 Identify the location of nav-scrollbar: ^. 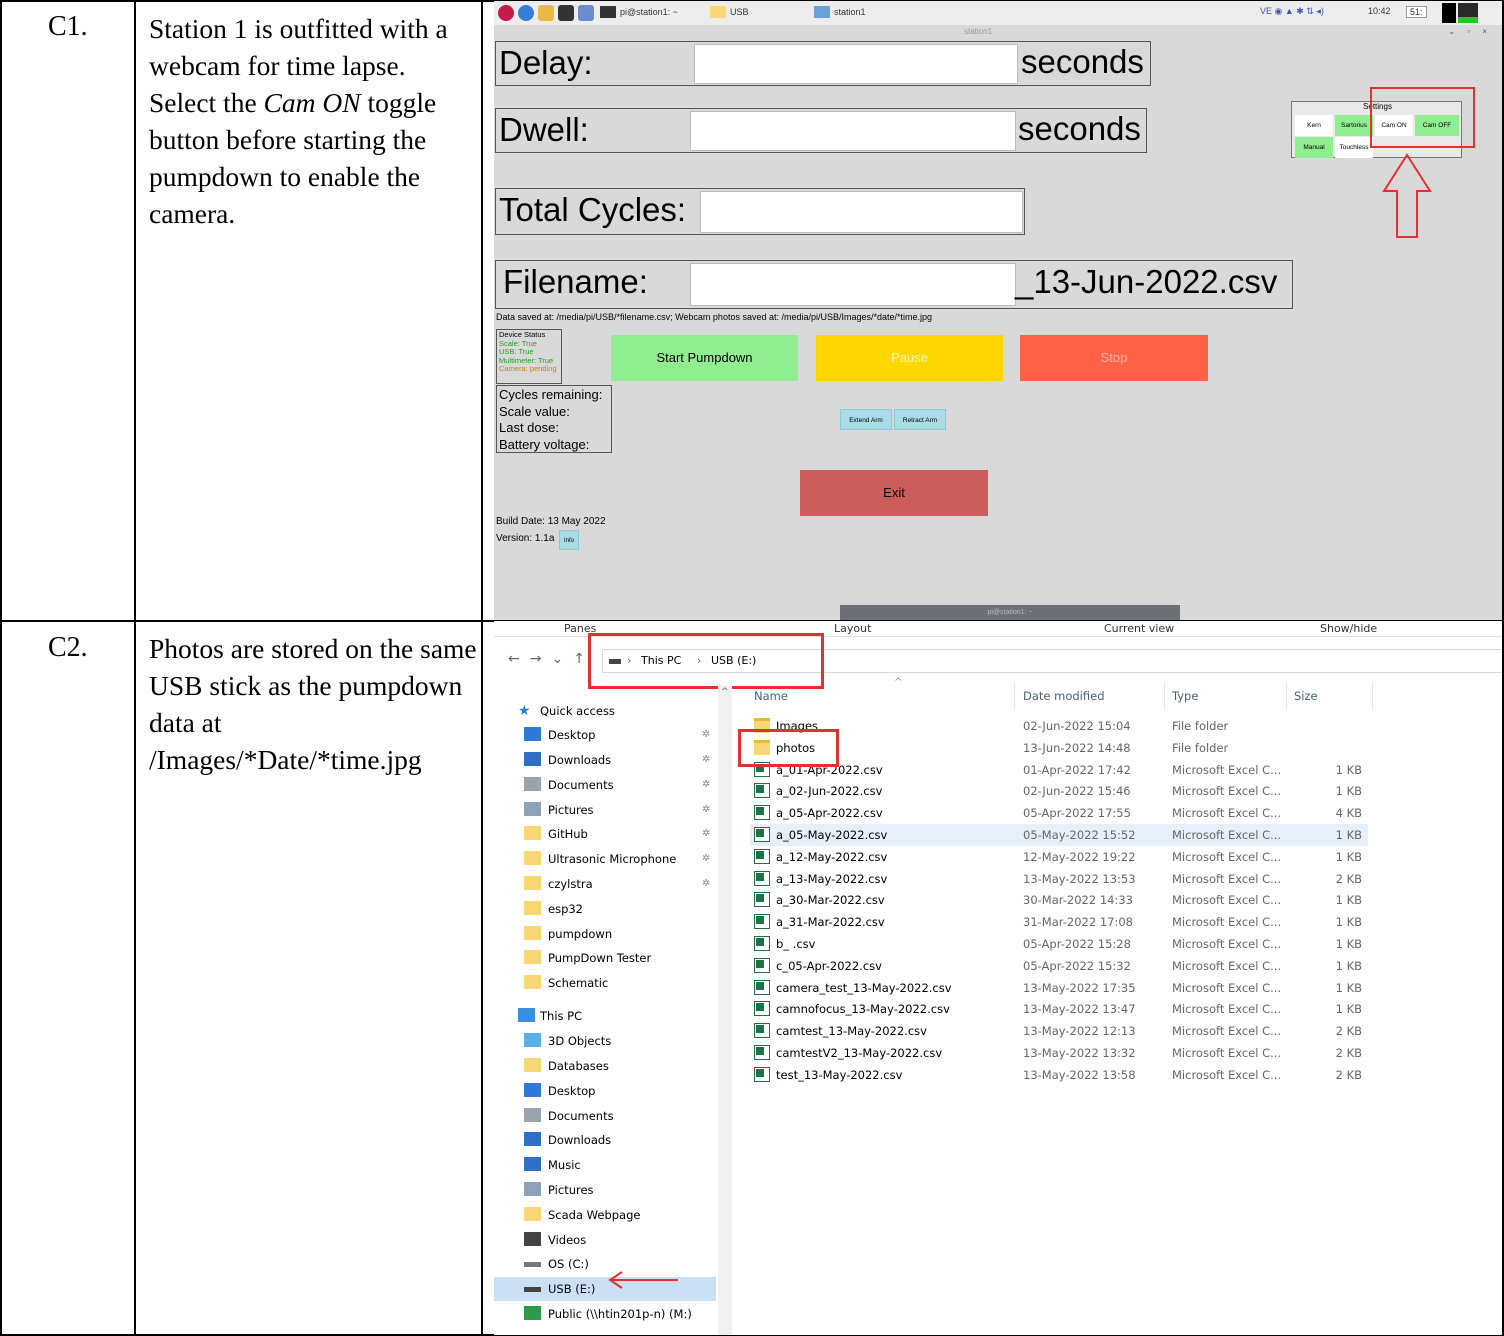
(725, 1010).